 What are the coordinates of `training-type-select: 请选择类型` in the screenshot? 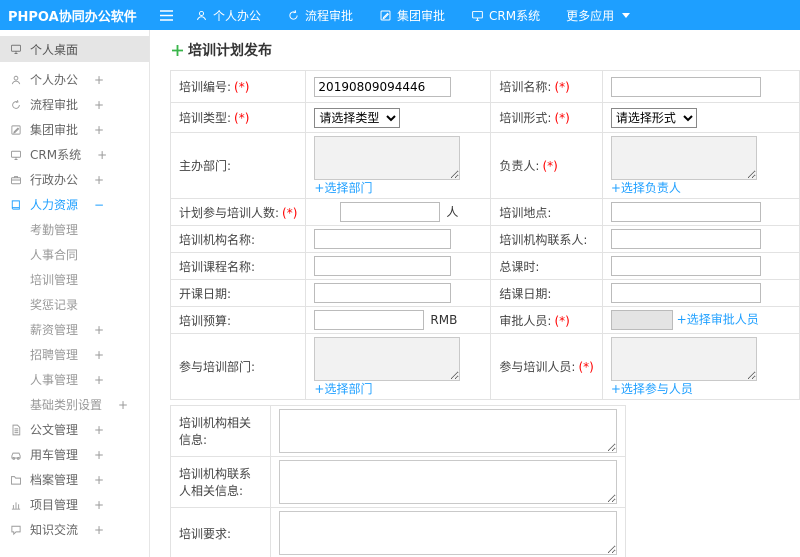 It's located at (357, 117).